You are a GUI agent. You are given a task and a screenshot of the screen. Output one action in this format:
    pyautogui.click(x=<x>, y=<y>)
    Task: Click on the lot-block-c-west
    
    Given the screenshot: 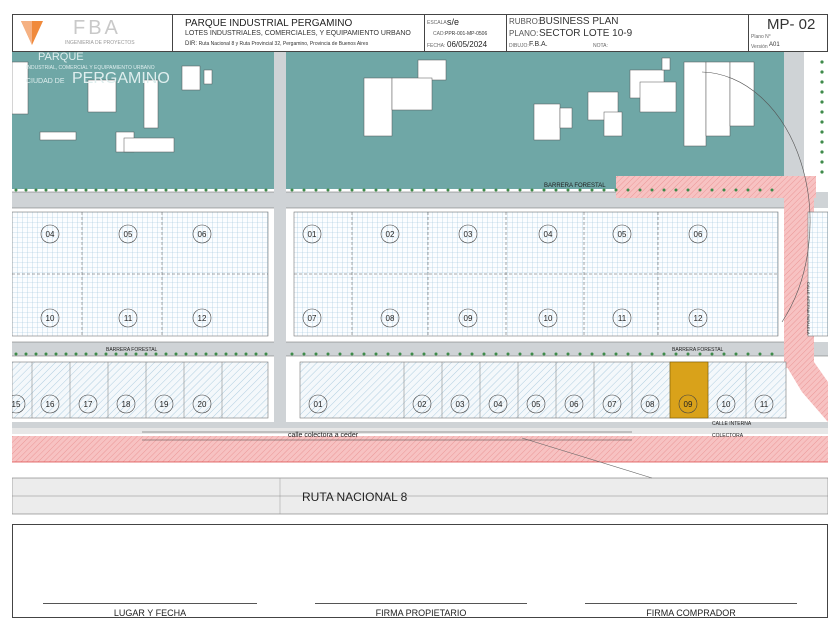 What is the action you would take?
    pyautogui.click(x=140, y=390)
    